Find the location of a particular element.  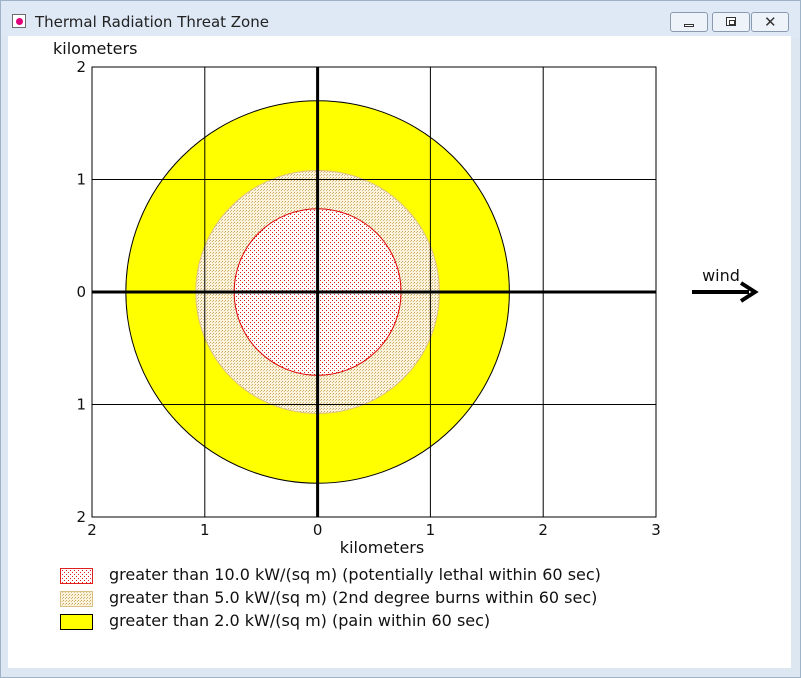

legend-swatch-burns is located at coordinates (76, 599).